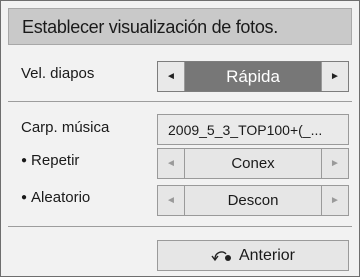 This screenshot has width=360, height=277. I want to click on return-icon, so click(221, 255).